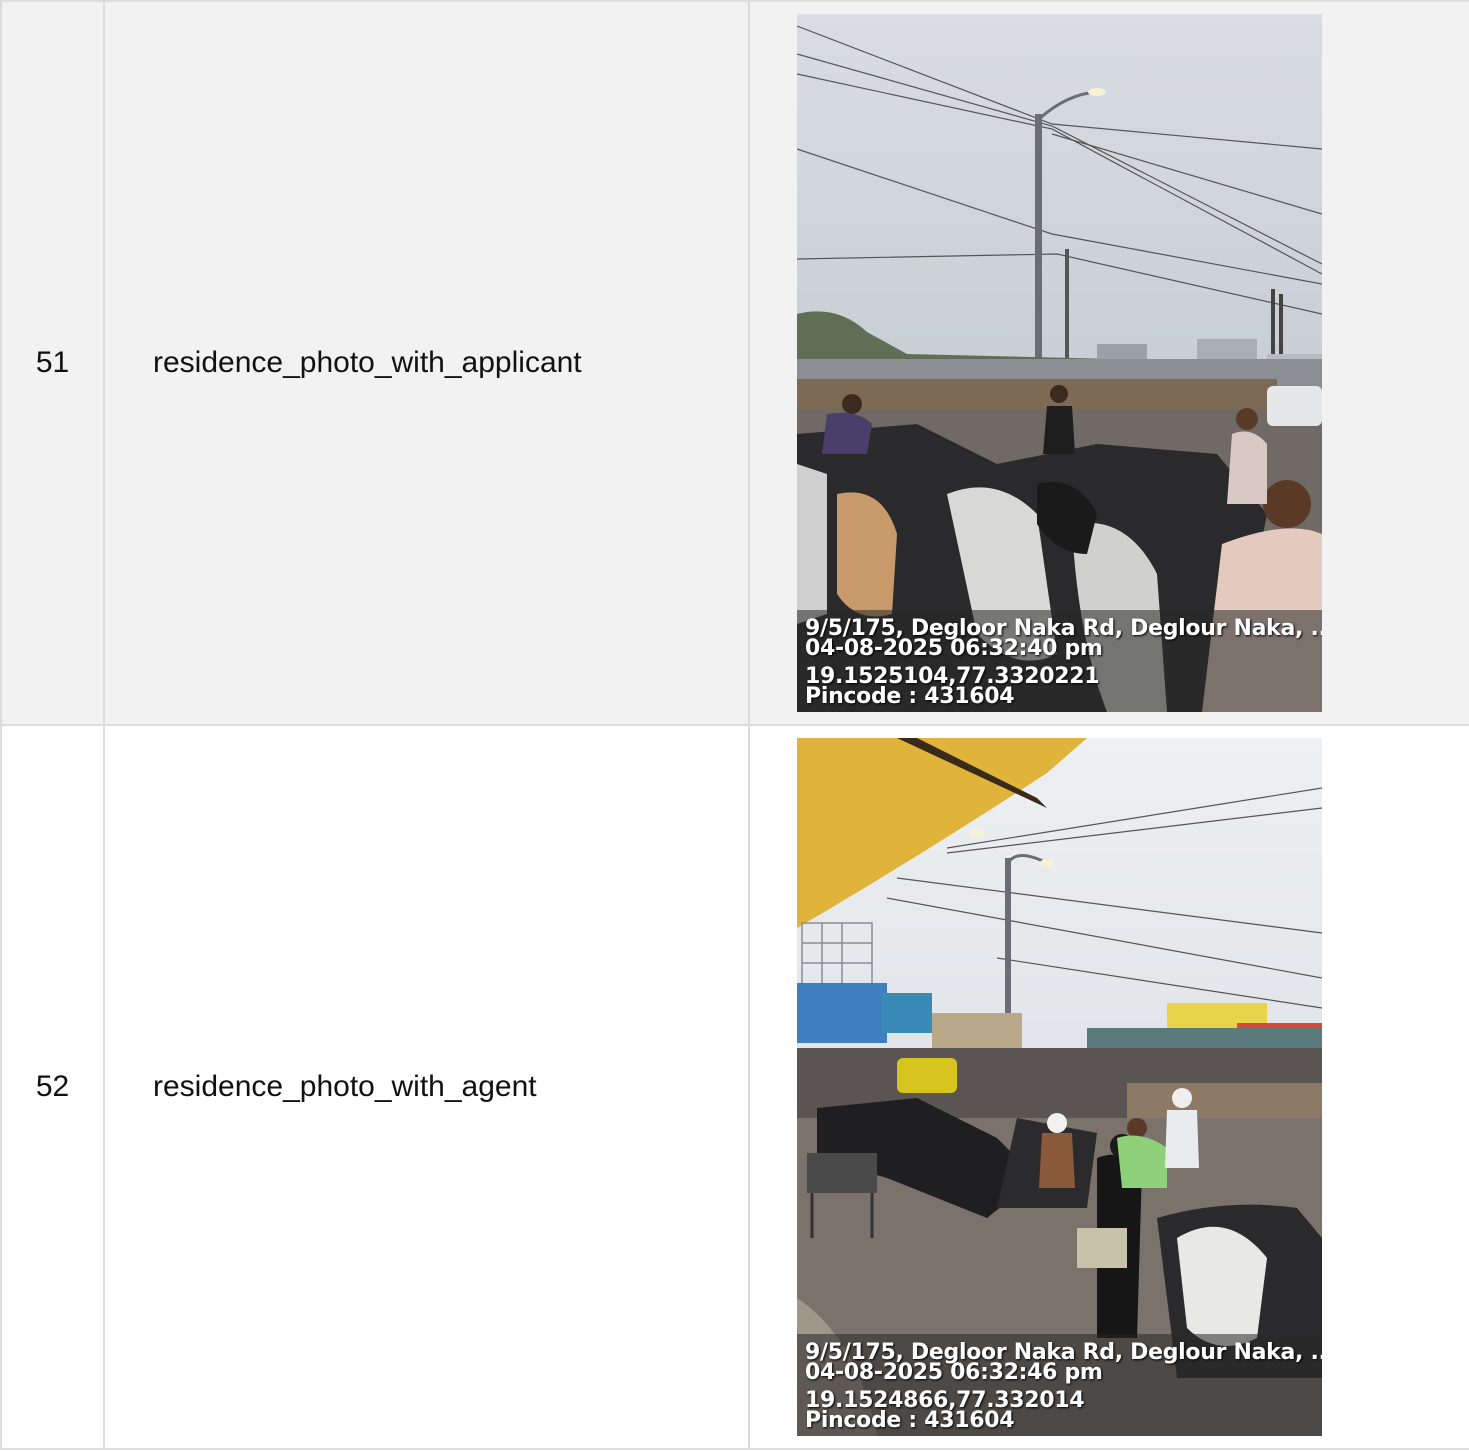 The image size is (1469, 1452). Describe the element at coordinates (954, 1372) in the screenshot. I see `stamp-datetime: 04-08-2025 06:32:46 pm` at that location.